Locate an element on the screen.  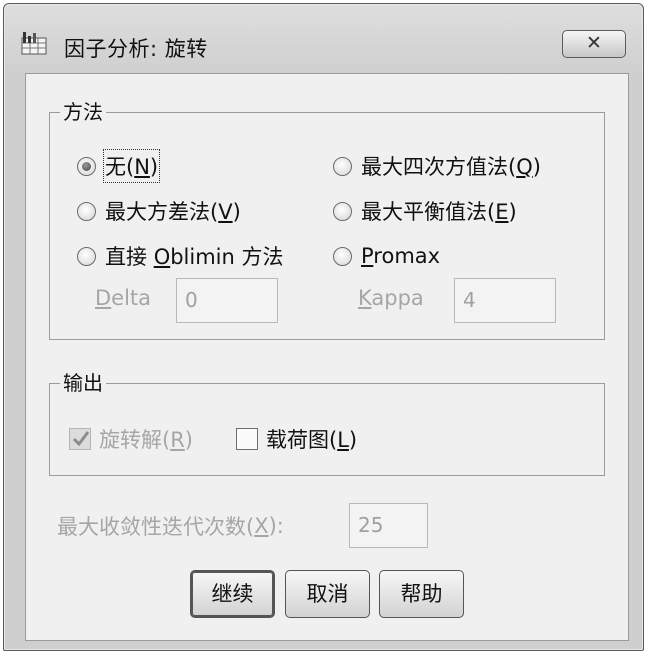
radio-promax: Promax is located at coordinates (386, 256).